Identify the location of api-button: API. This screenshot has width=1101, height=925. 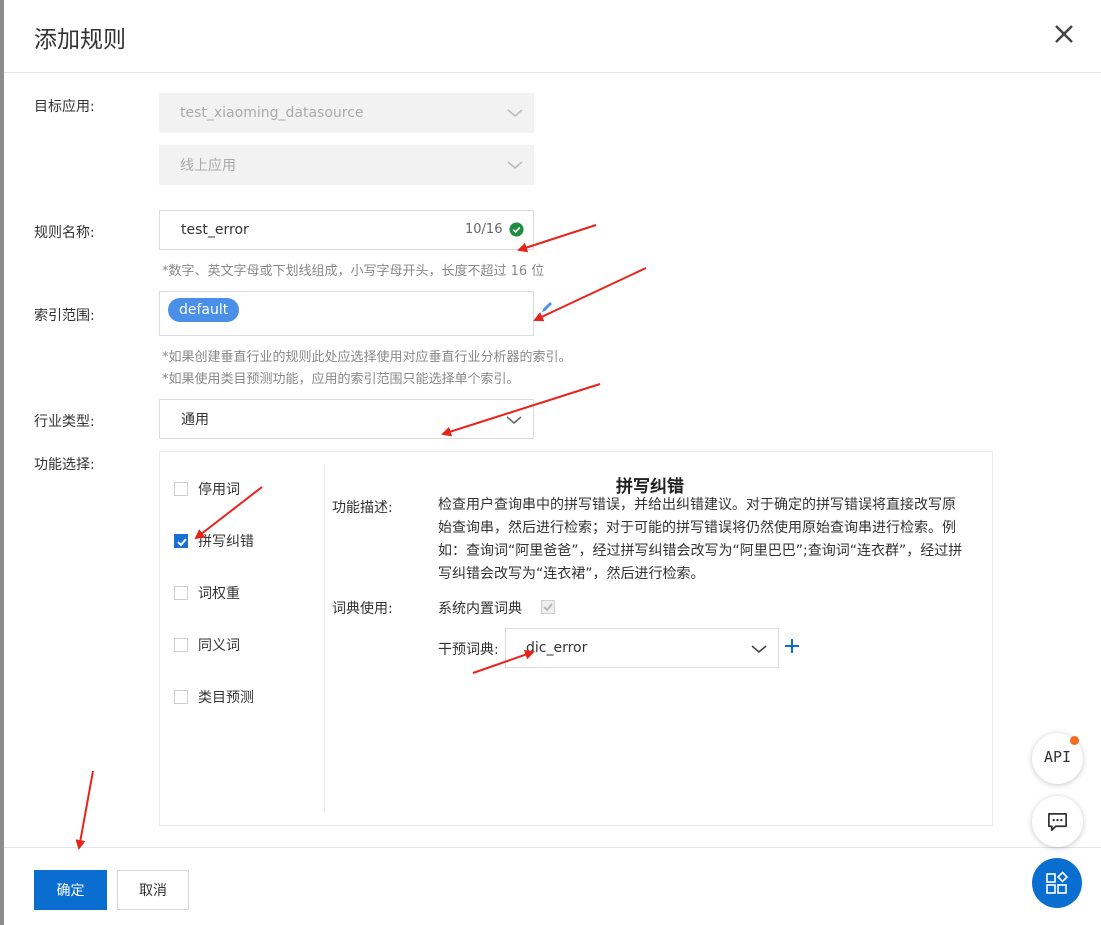
(1057, 758).